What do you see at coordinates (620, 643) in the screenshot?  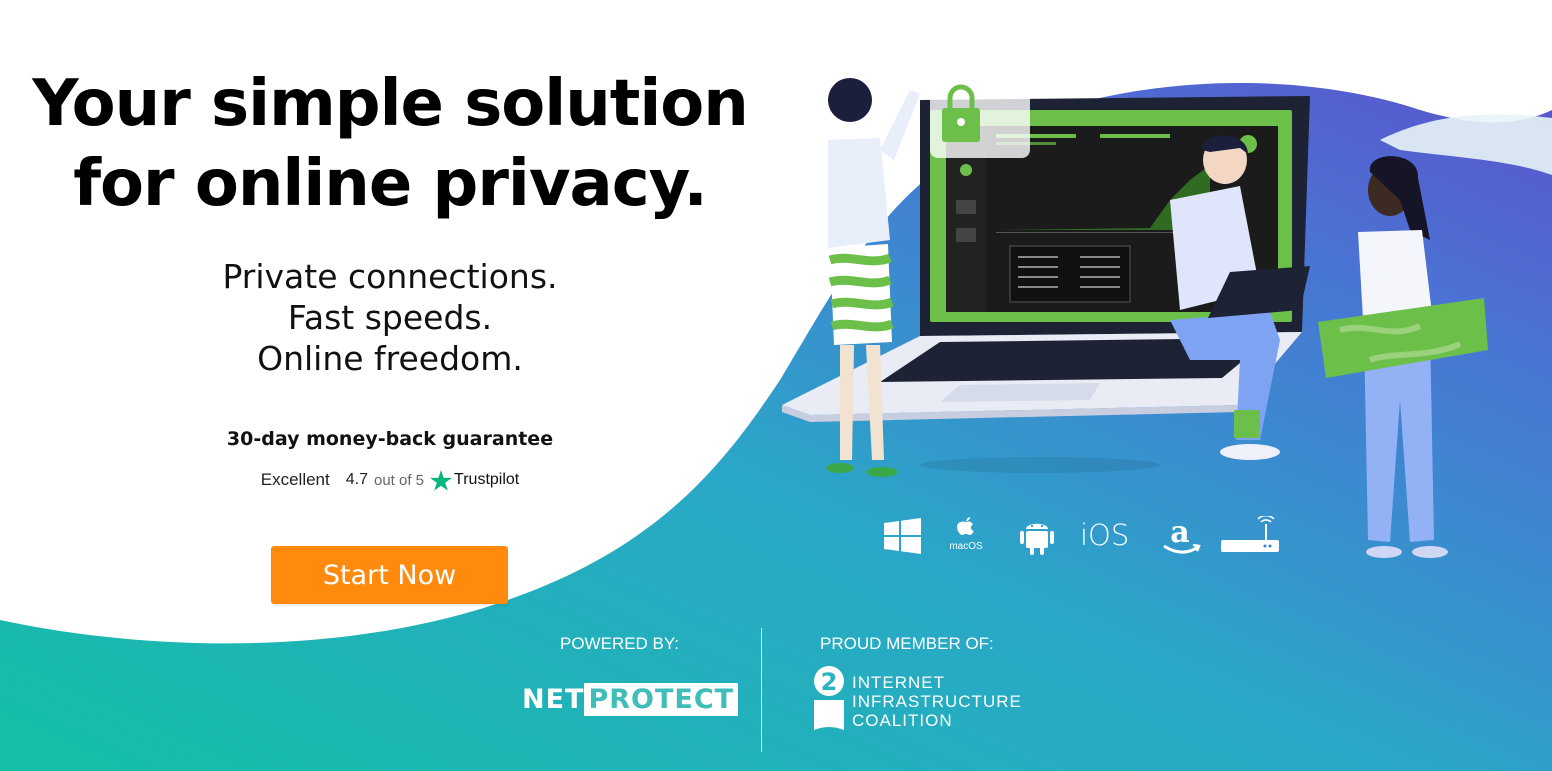 I see `powered-by-label: POWERED BY:` at bounding box center [620, 643].